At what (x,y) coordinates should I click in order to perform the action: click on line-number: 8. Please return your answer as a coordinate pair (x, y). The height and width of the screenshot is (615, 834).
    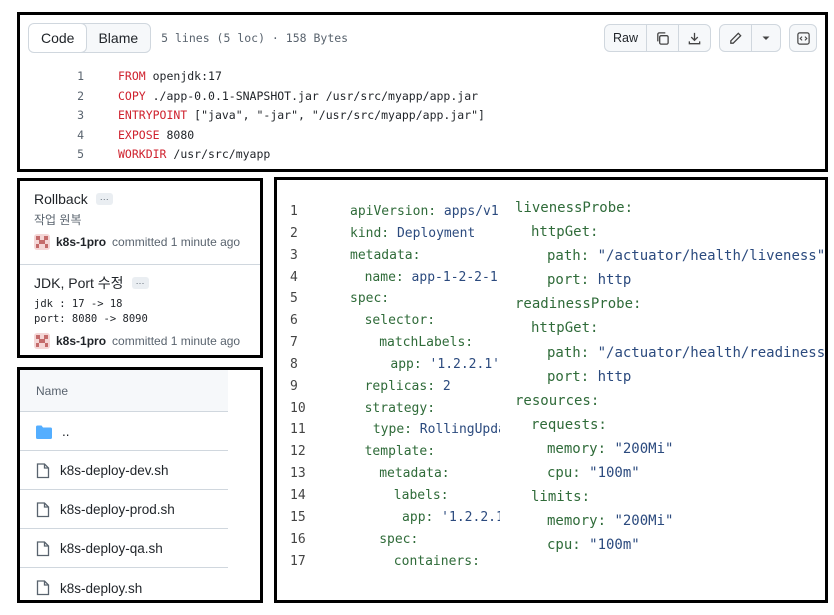
    Looking at the image, I should click on (294, 364).